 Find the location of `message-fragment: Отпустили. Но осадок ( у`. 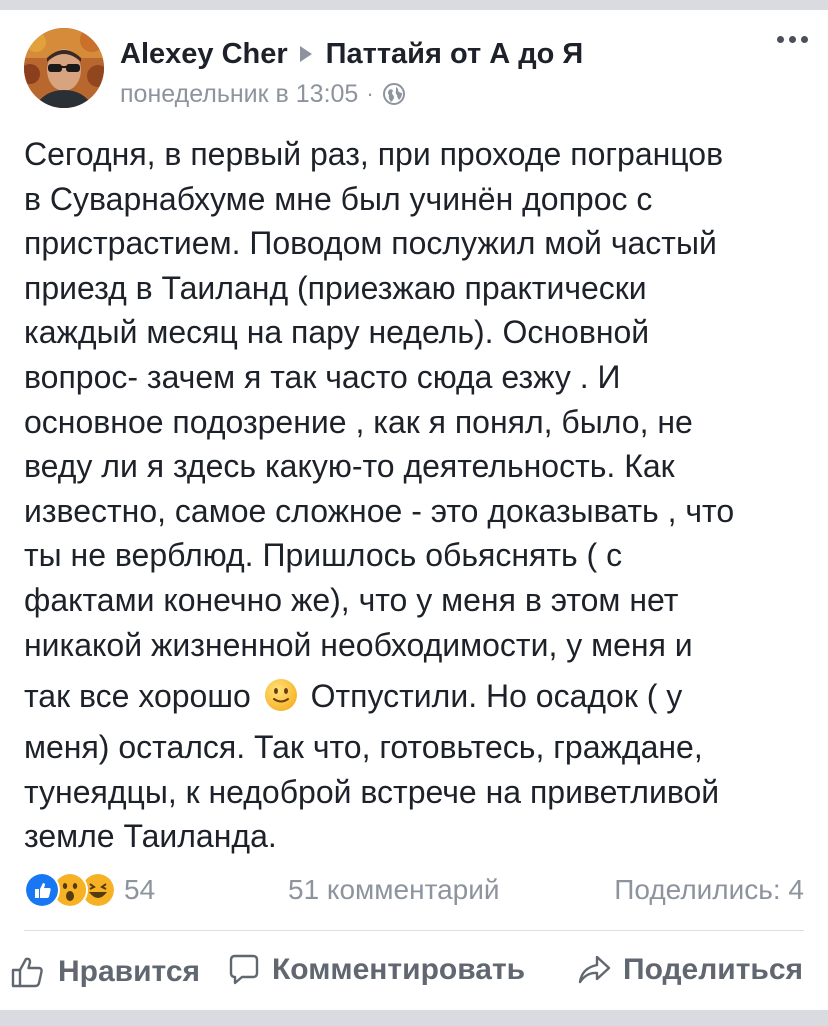

message-fragment: Отпустили. Но осадок ( у is located at coordinates (496, 696).